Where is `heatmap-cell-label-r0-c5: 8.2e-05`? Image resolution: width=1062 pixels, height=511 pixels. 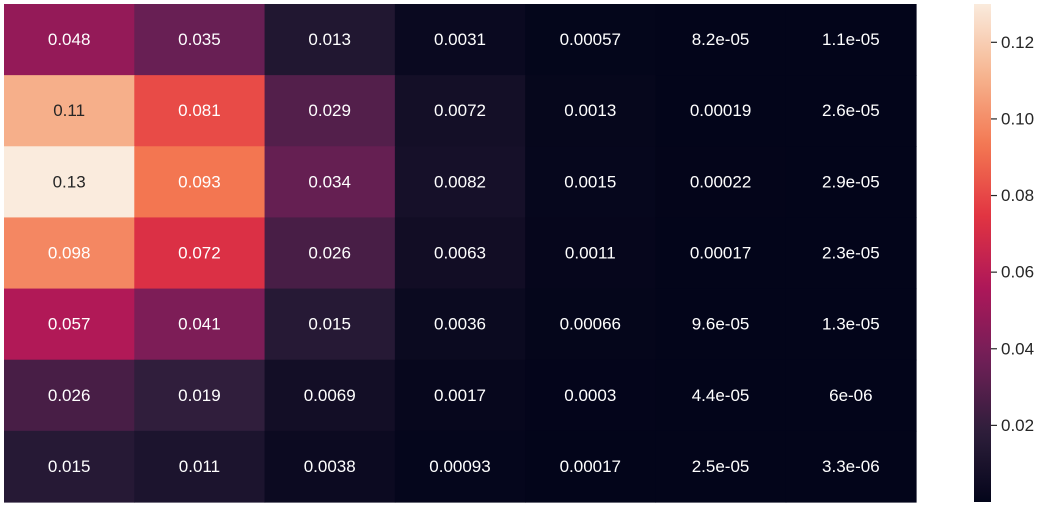 heatmap-cell-label-r0-c5: 8.2e-05 is located at coordinates (721, 39).